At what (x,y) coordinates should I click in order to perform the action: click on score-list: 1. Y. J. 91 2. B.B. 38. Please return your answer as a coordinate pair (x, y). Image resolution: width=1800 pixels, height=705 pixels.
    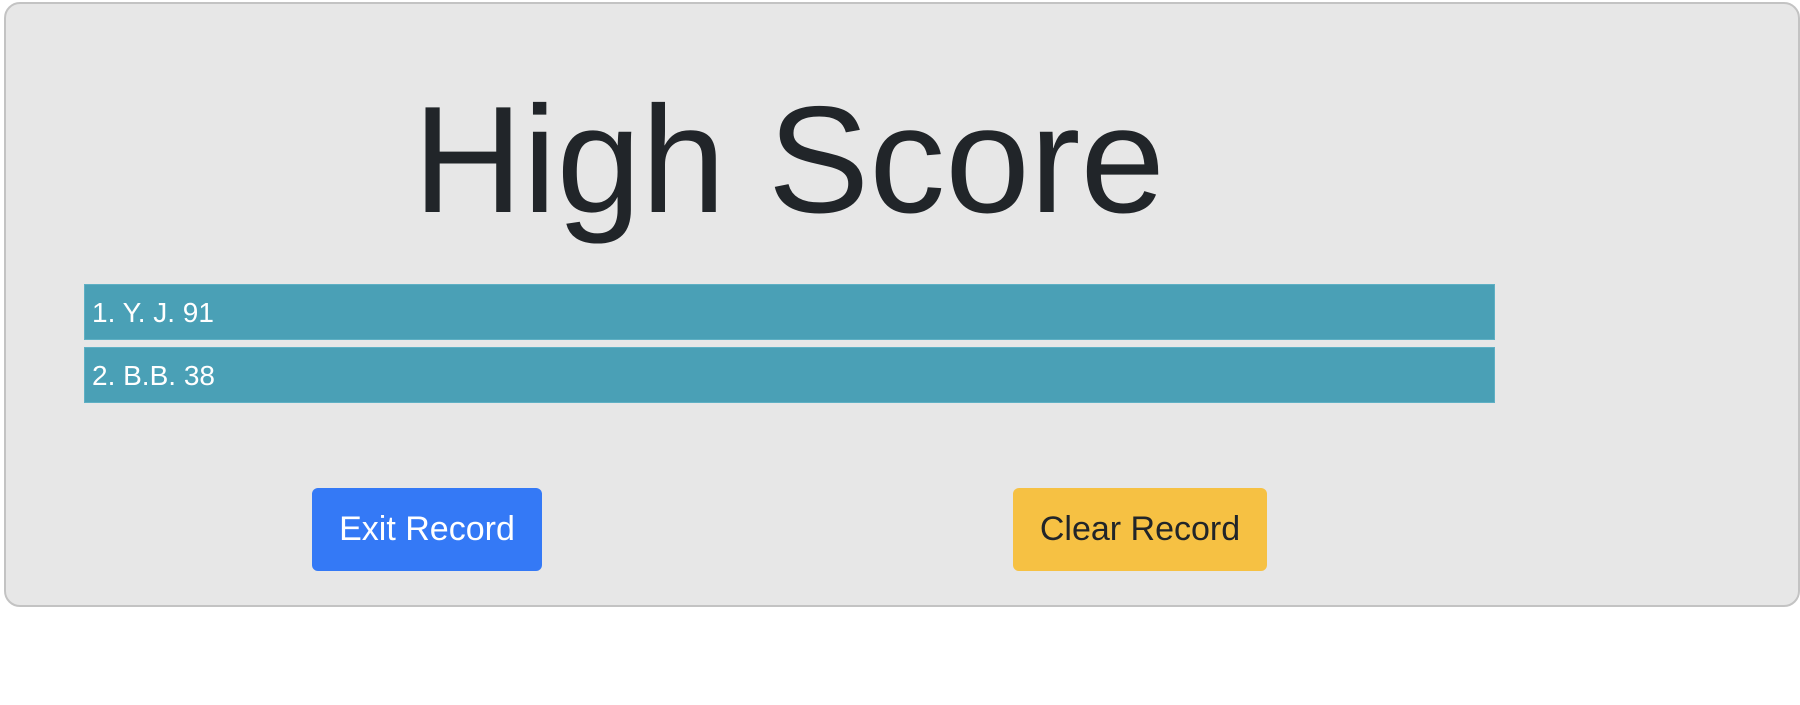
    Looking at the image, I should click on (789, 347).